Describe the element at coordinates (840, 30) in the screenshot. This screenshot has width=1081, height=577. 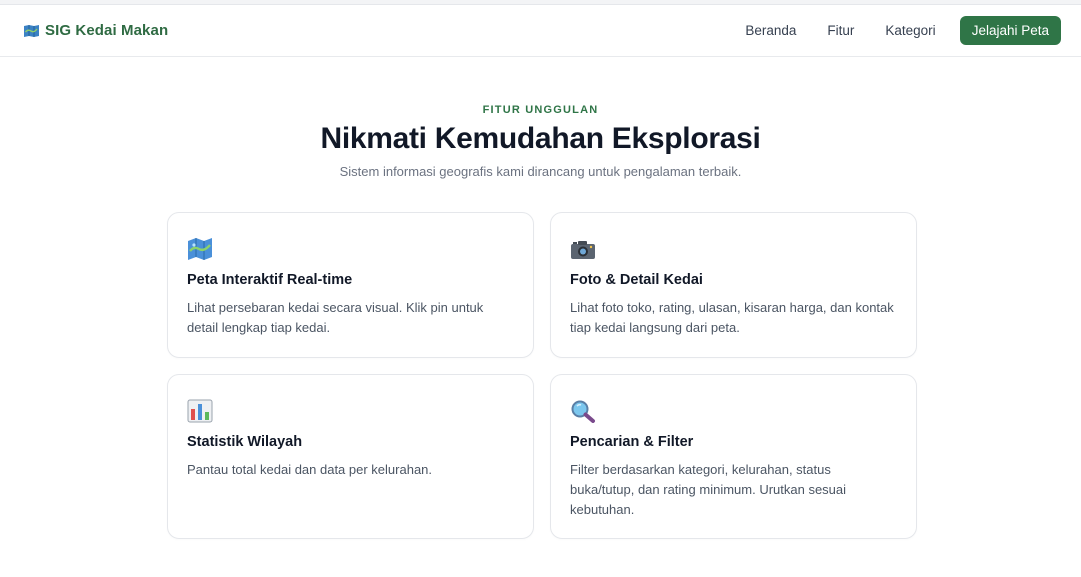
I see `nav-link-fitur: Fitur` at that location.